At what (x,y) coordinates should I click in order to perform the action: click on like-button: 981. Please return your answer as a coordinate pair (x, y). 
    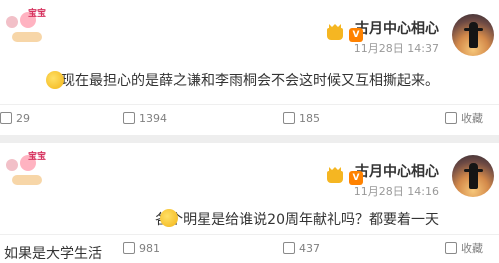
    Looking at the image, I should click on (141, 249).